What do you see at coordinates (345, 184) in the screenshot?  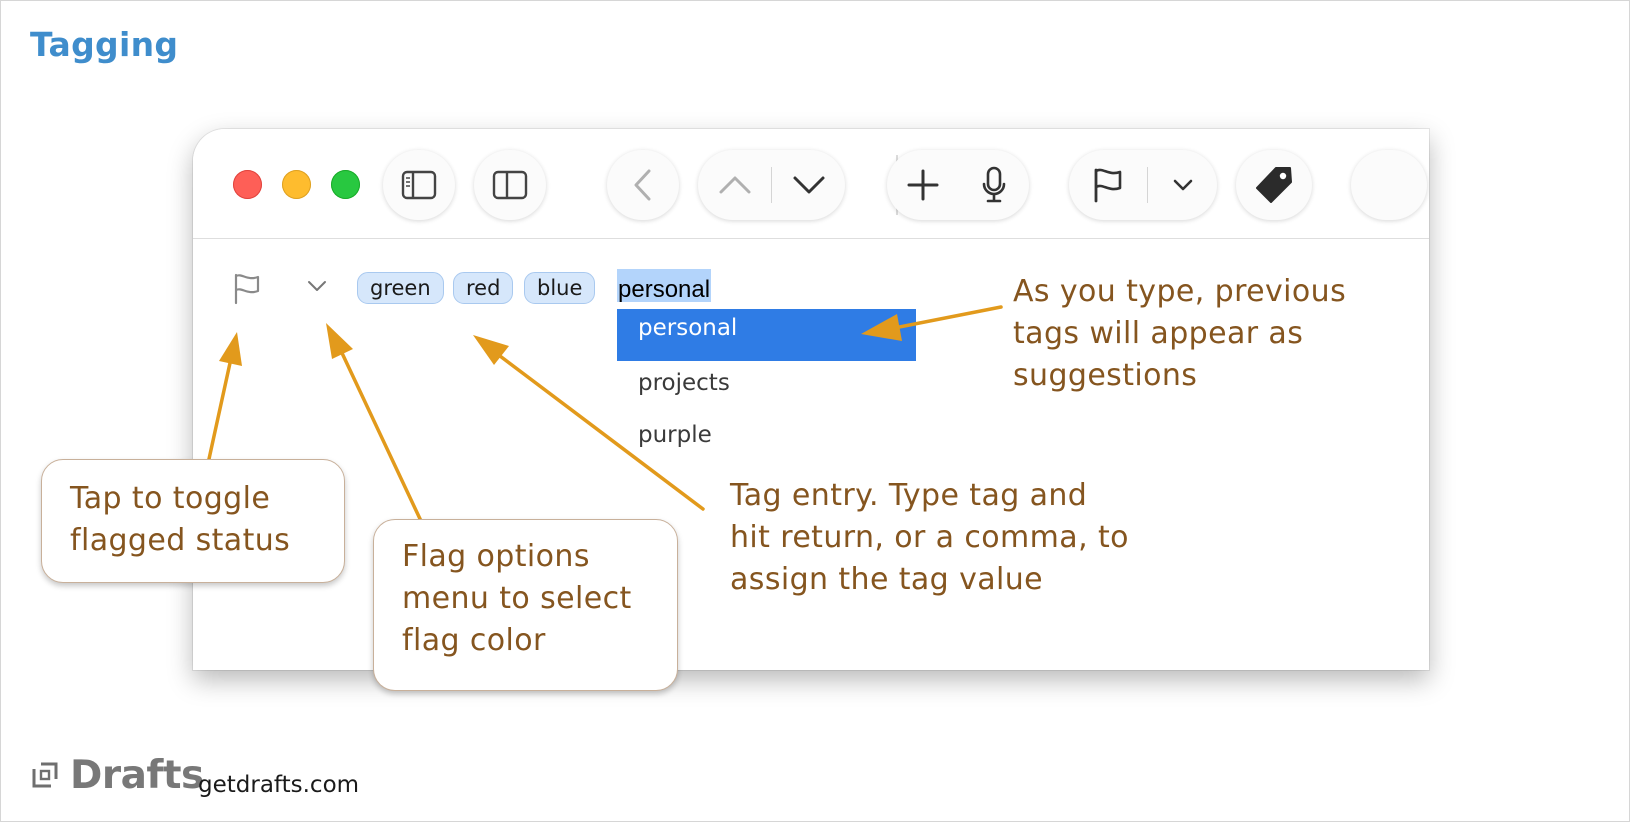 I see `zoom-window-button` at bounding box center [345, 184].